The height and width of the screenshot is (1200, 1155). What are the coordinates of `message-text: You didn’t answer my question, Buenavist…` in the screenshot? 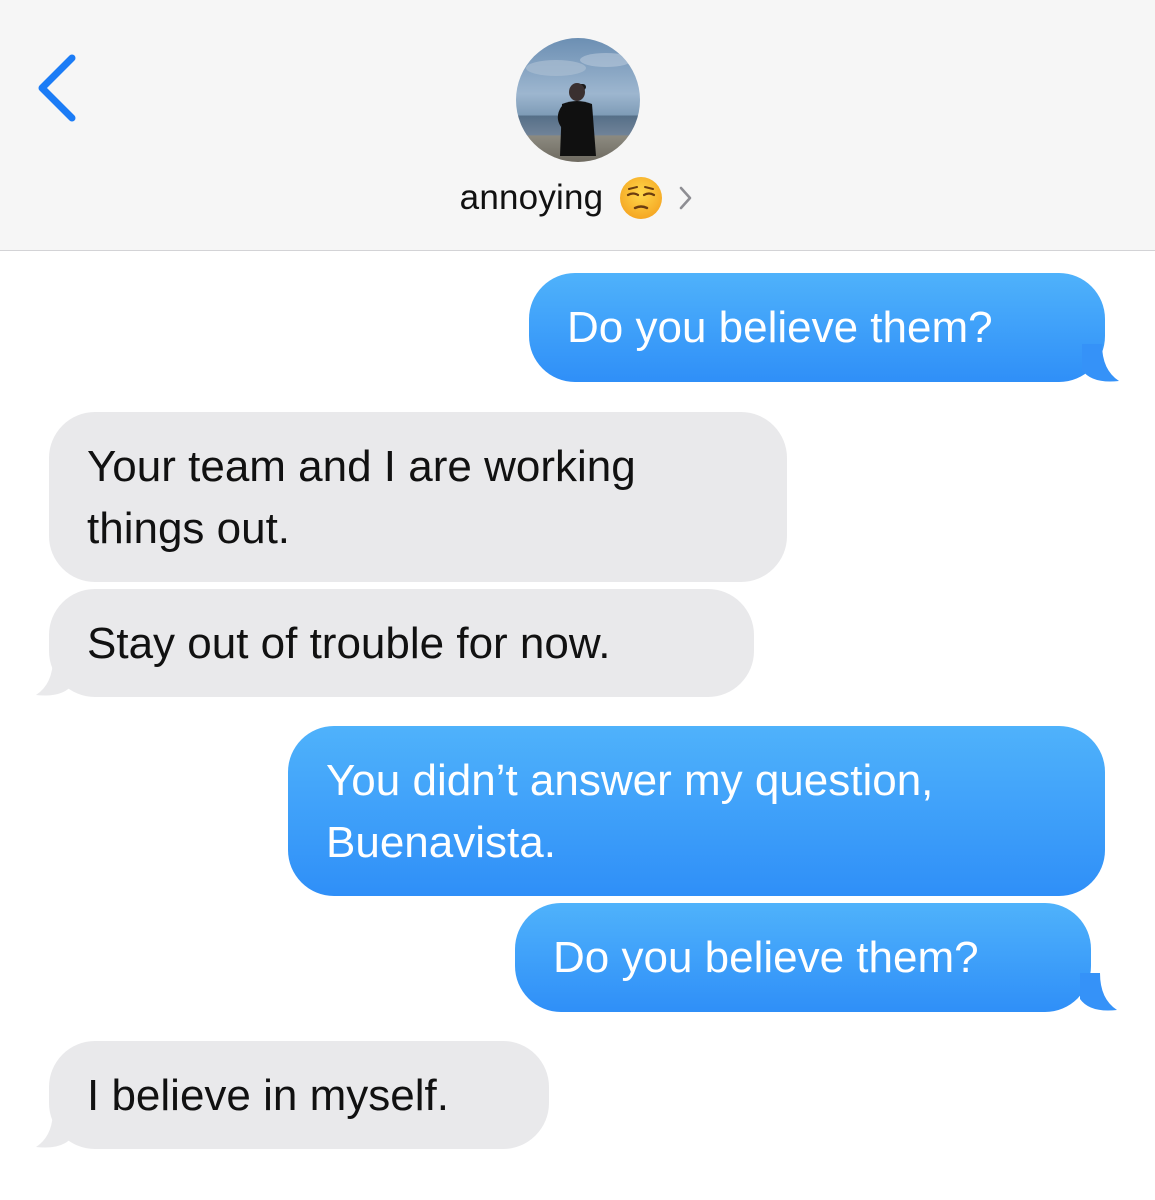 It's located at (630, 811).